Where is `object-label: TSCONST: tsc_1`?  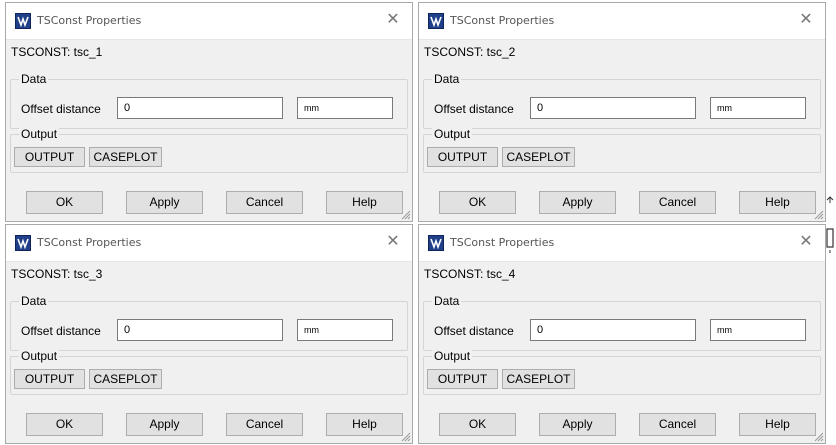
object-label: TSCONST: tsc_1 is located at coordinates (57, 52).